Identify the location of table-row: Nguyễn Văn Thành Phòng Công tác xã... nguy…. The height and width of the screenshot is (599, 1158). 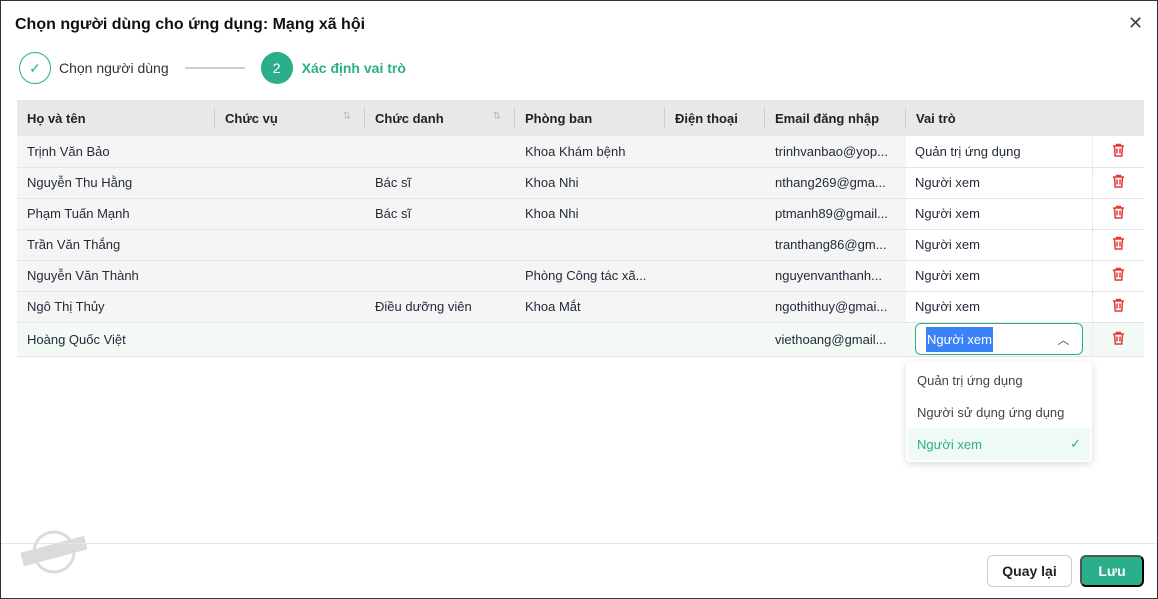
(580, 276).